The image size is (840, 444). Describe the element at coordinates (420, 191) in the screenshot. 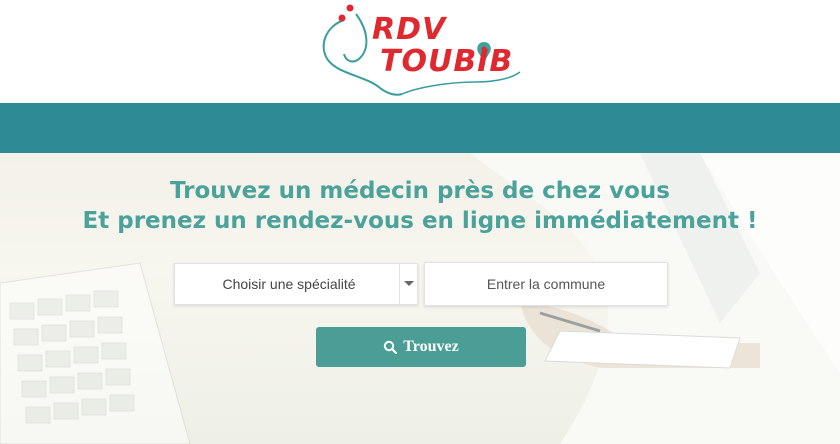

I see `hero-headline-1: Trouvez un médecin près de chez vous` at that location.